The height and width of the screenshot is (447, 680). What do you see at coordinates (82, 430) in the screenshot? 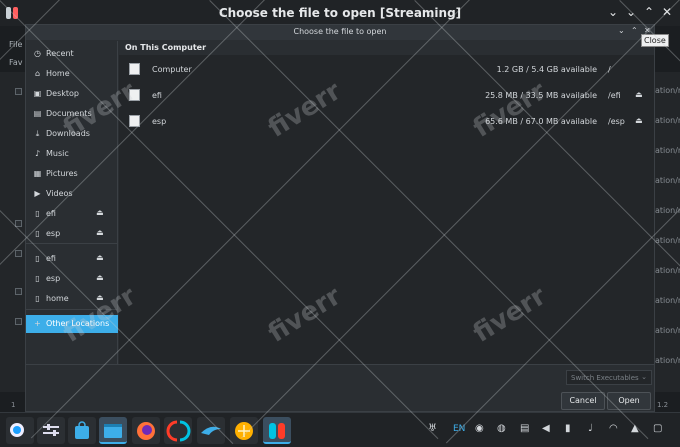
I see `store-bag-icon` at bounding box center [82, 430].